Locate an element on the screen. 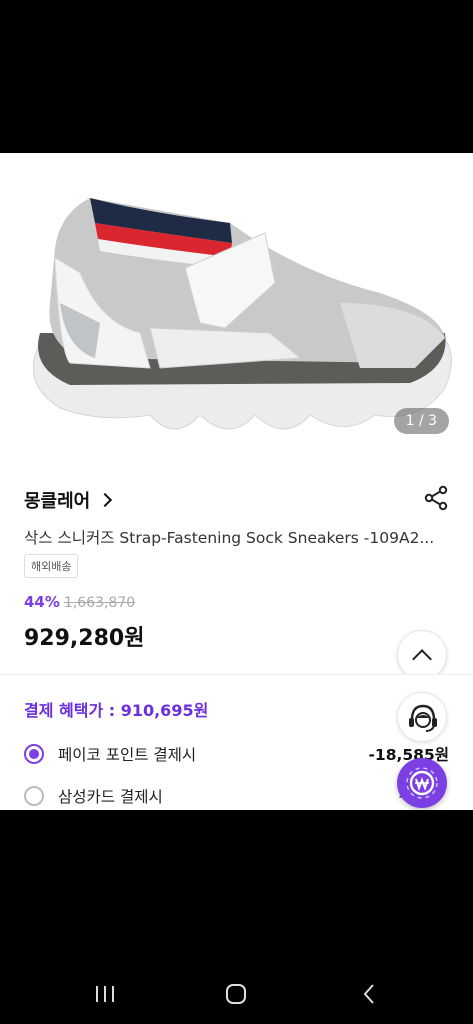  shipping-badge: 해외배송 is located at coordinates (51, 566).